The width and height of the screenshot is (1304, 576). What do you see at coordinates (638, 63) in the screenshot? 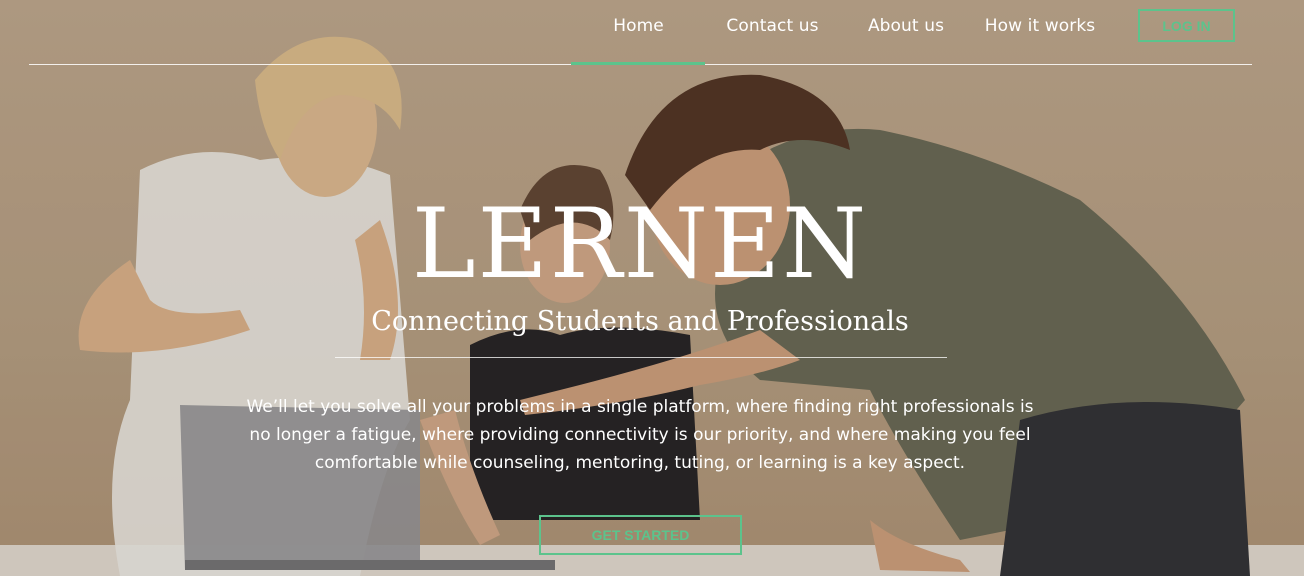
I see `nav-active-indicator` at bounding box center [638, 63].